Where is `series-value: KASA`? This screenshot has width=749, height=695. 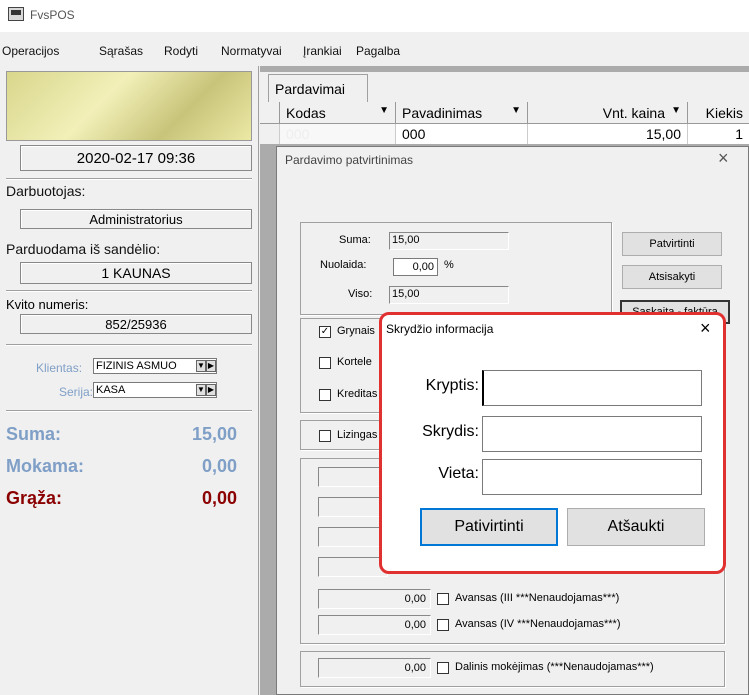
series-value: KASA is located at coordinates (111, 390).